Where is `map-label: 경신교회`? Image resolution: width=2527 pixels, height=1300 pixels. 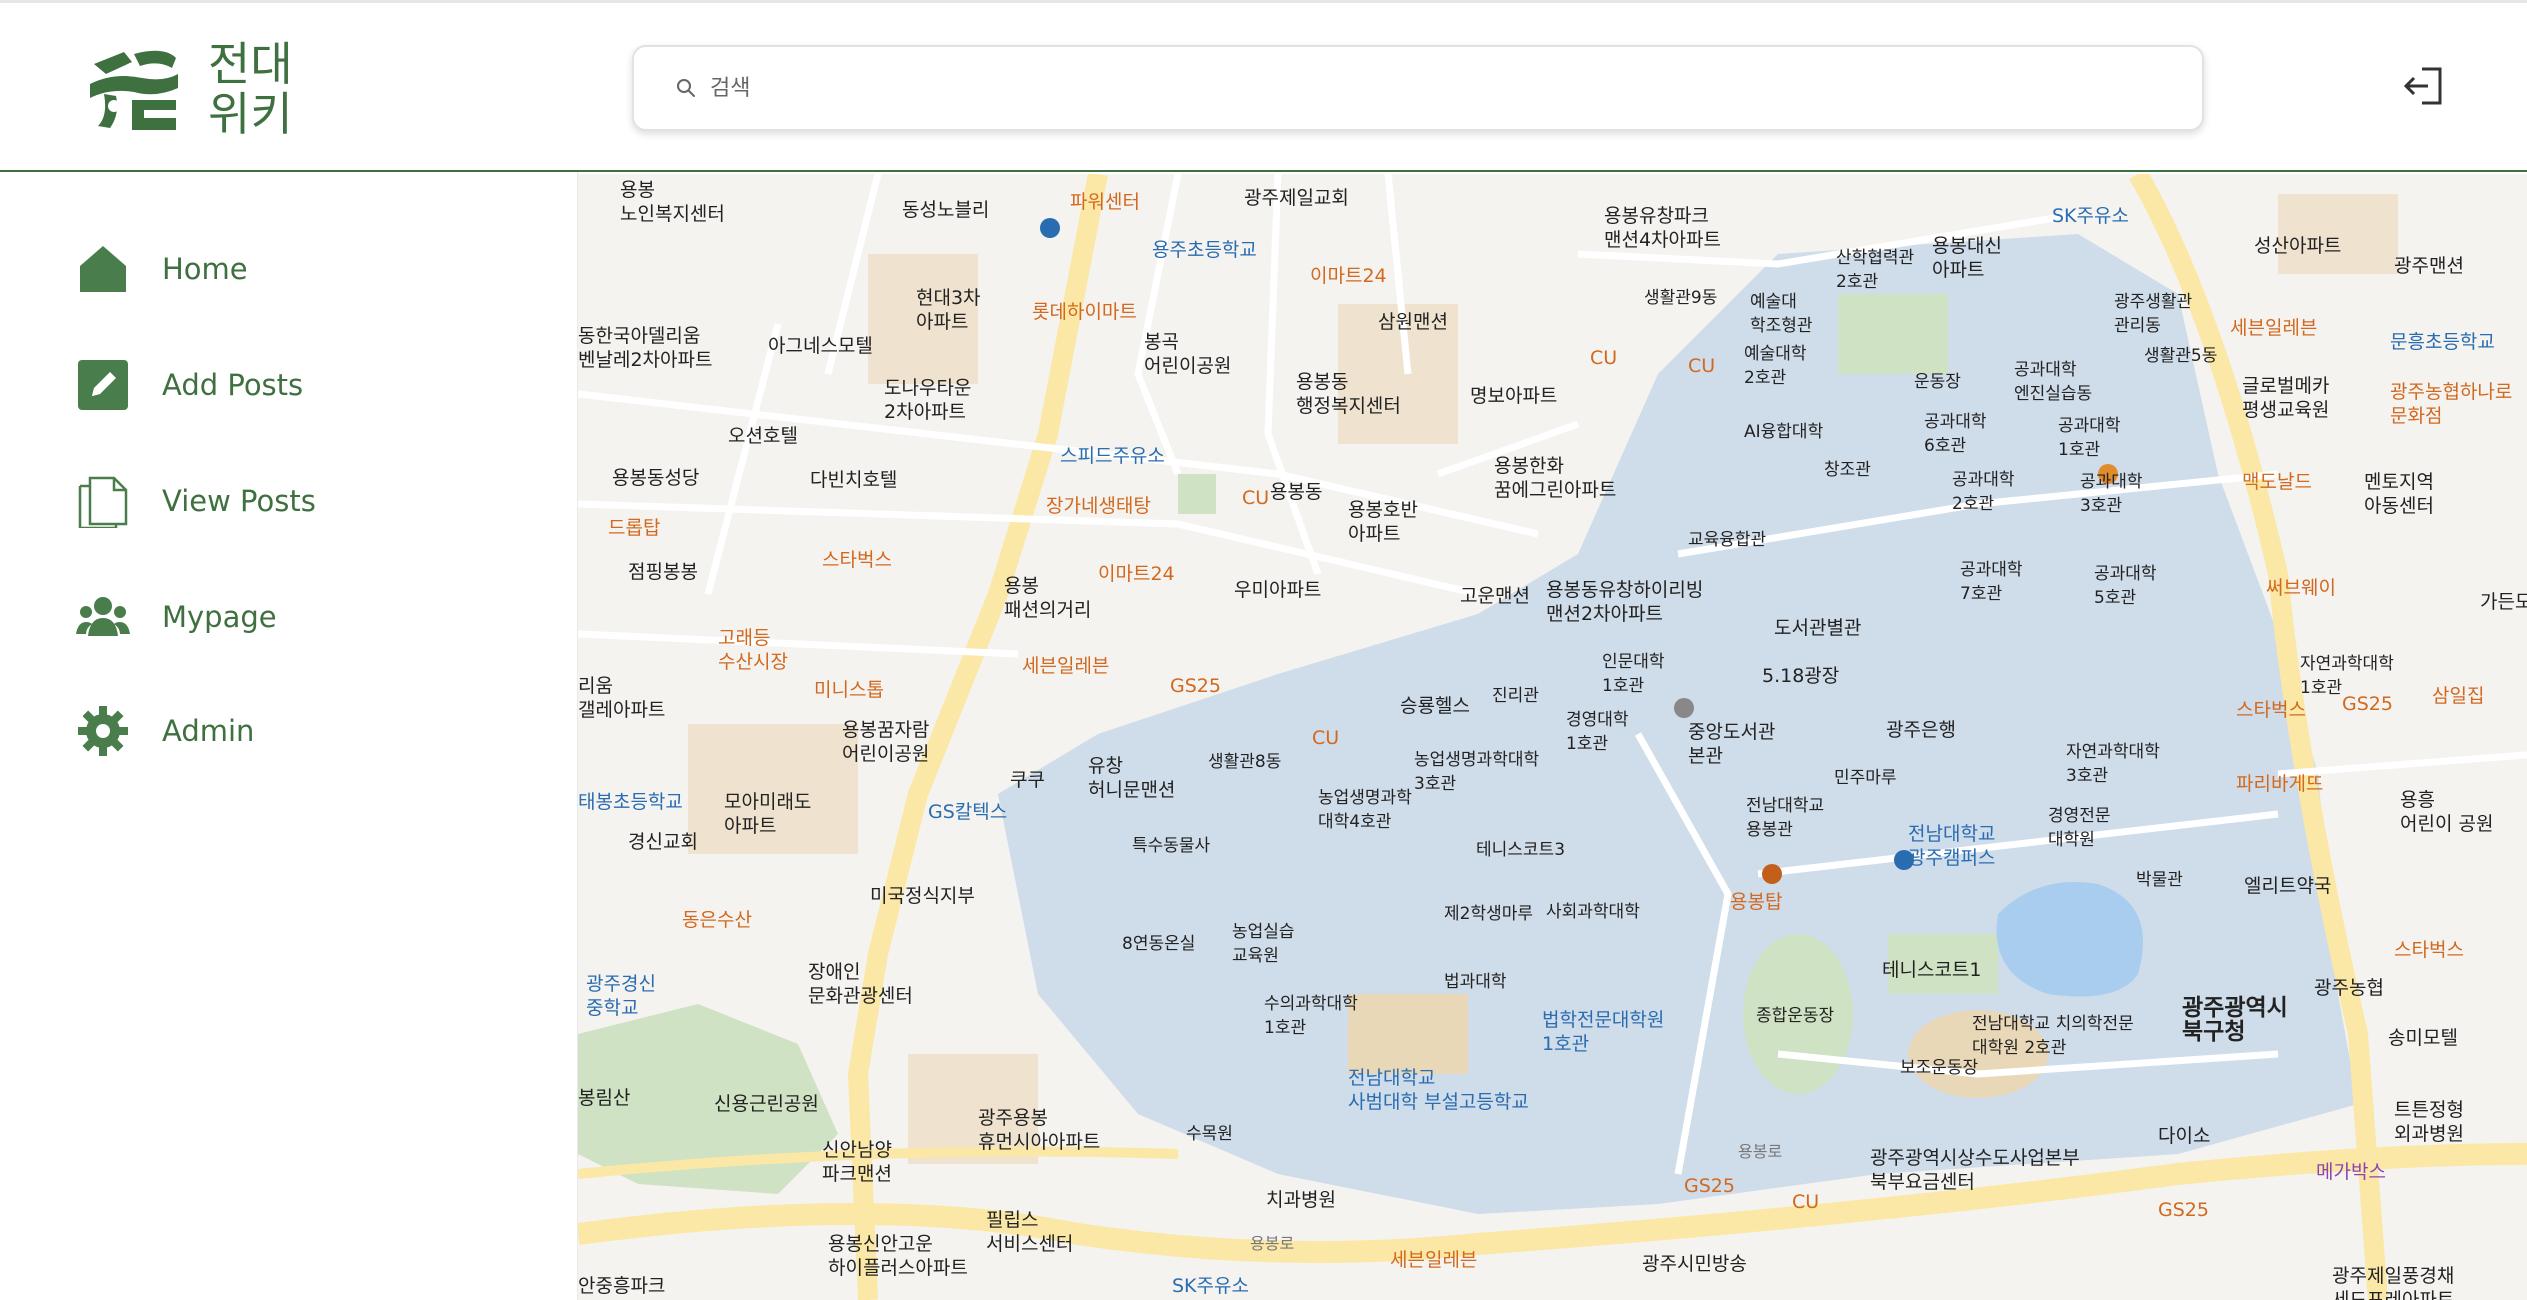
map-label: 경신교회 is located at coordinates (663, 842).